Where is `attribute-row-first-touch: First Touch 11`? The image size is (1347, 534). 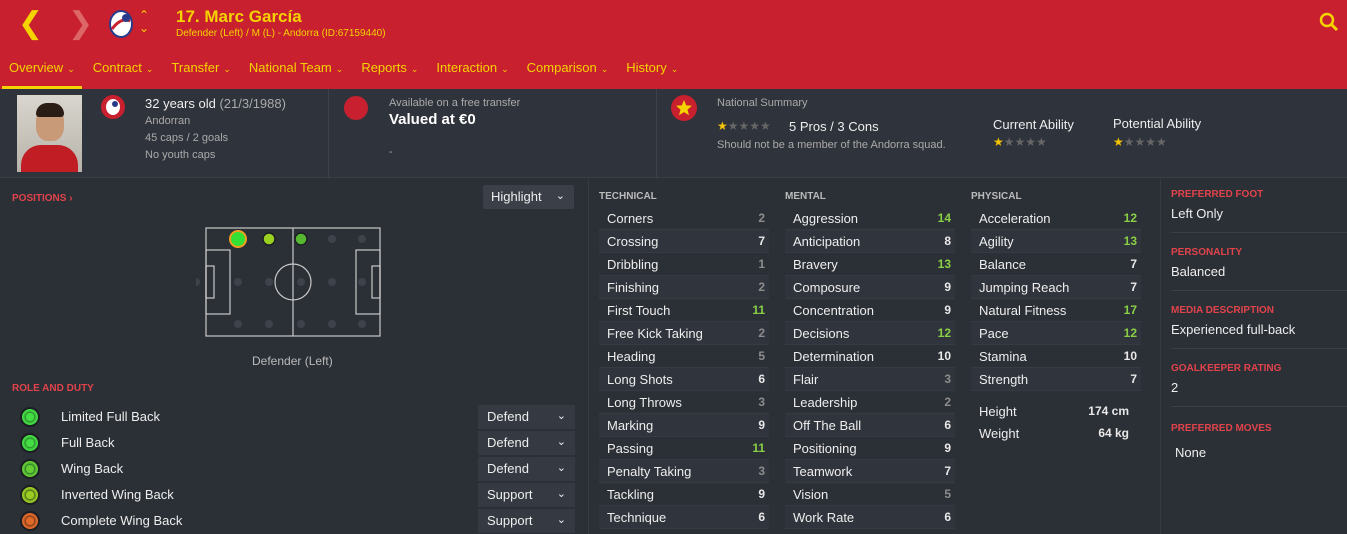 attribute-row-first-touch: First Touch 11 is located at coordinates (684, 310).